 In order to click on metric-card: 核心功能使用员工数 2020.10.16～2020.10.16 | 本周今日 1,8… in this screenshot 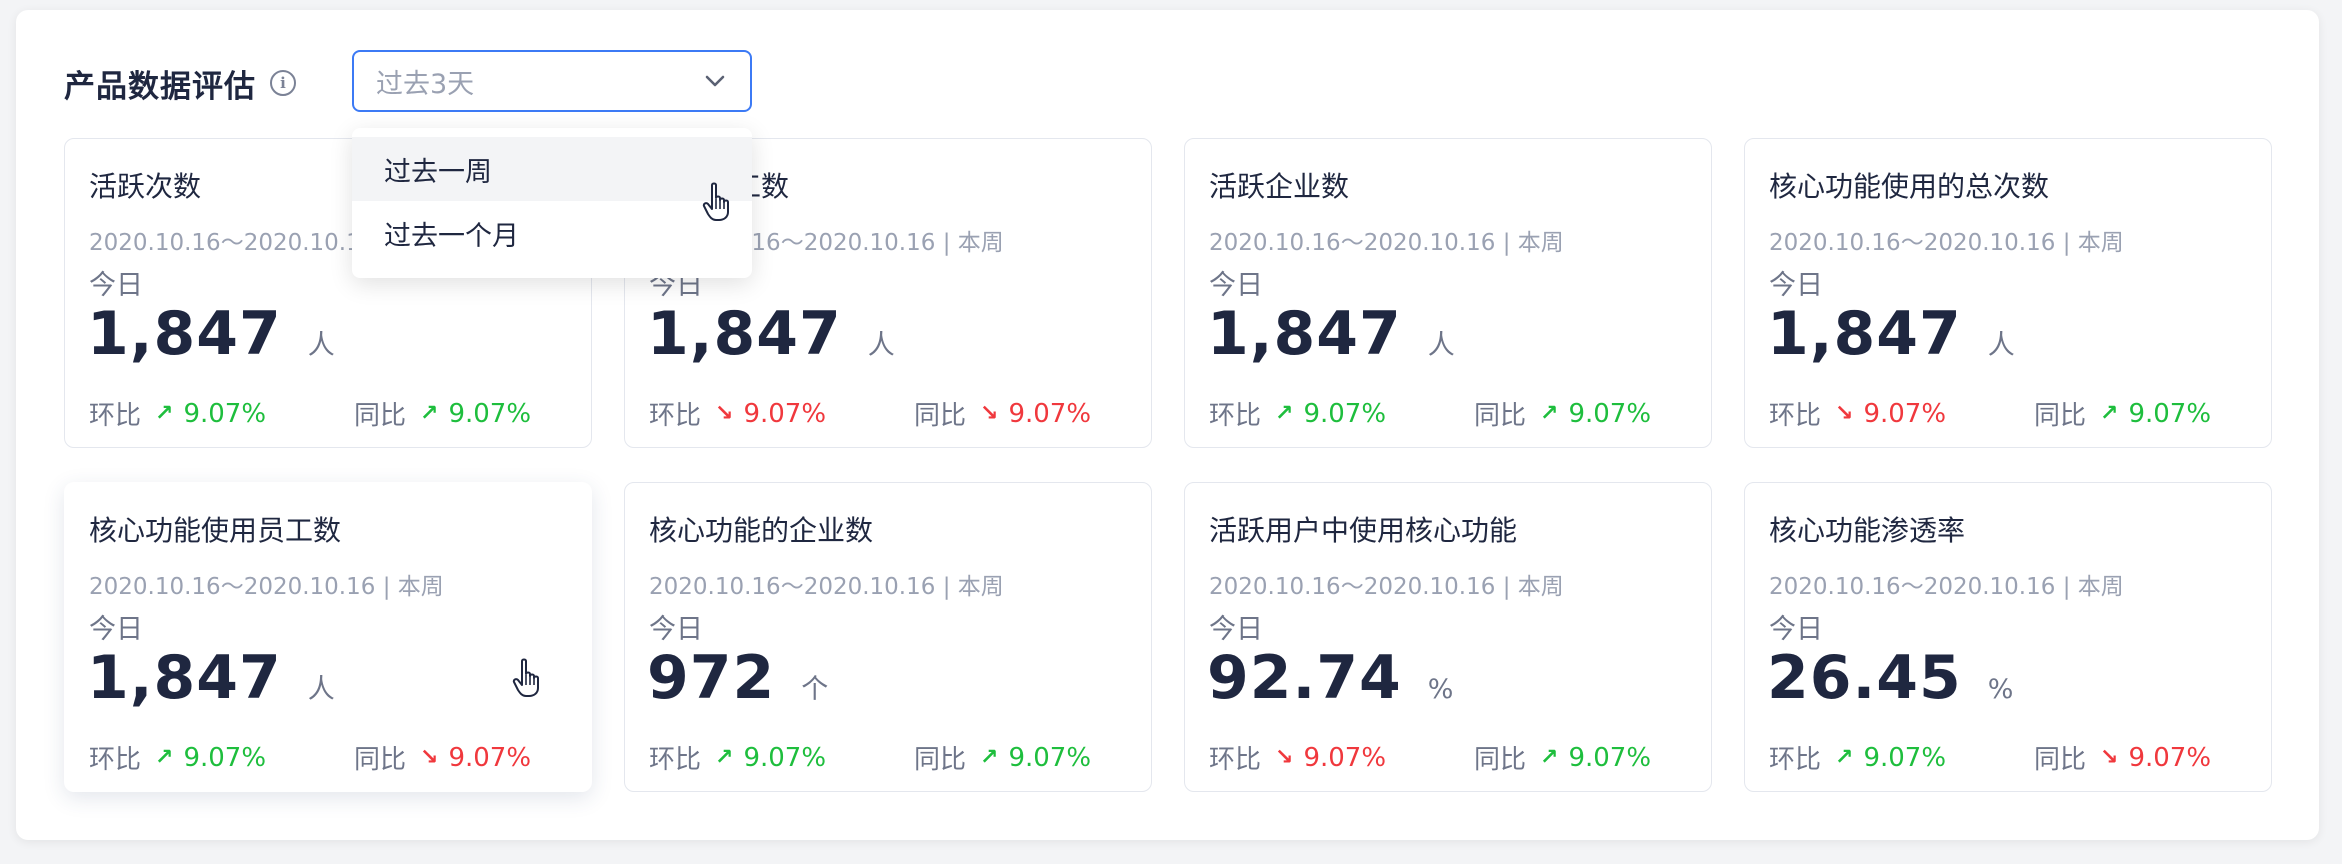, I will do `click(328, 637)`.